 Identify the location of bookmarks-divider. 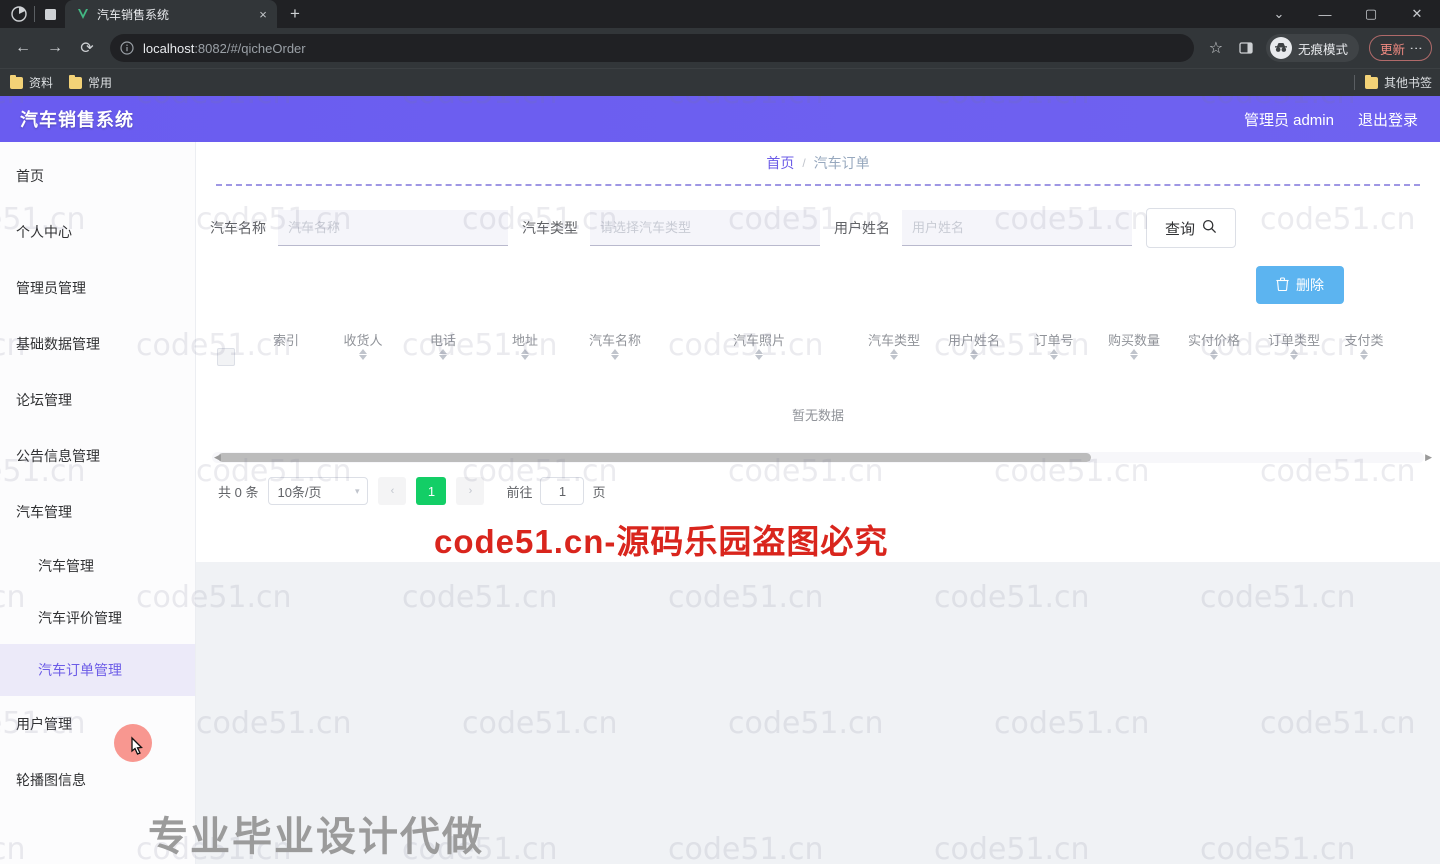
(1354, 82).